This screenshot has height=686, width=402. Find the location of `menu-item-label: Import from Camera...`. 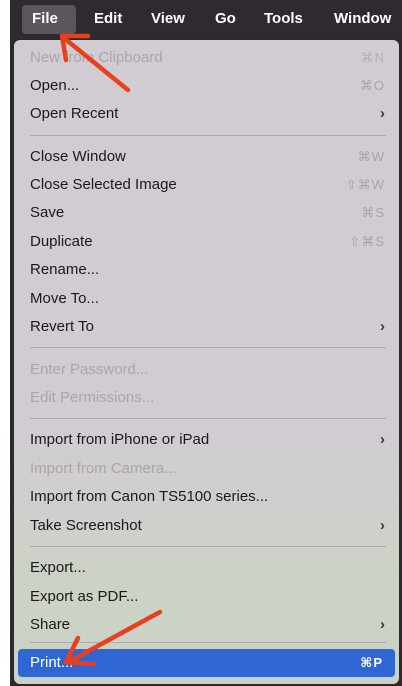

menu-item-label: Import from Camera... is located at coordinates (103, 468).